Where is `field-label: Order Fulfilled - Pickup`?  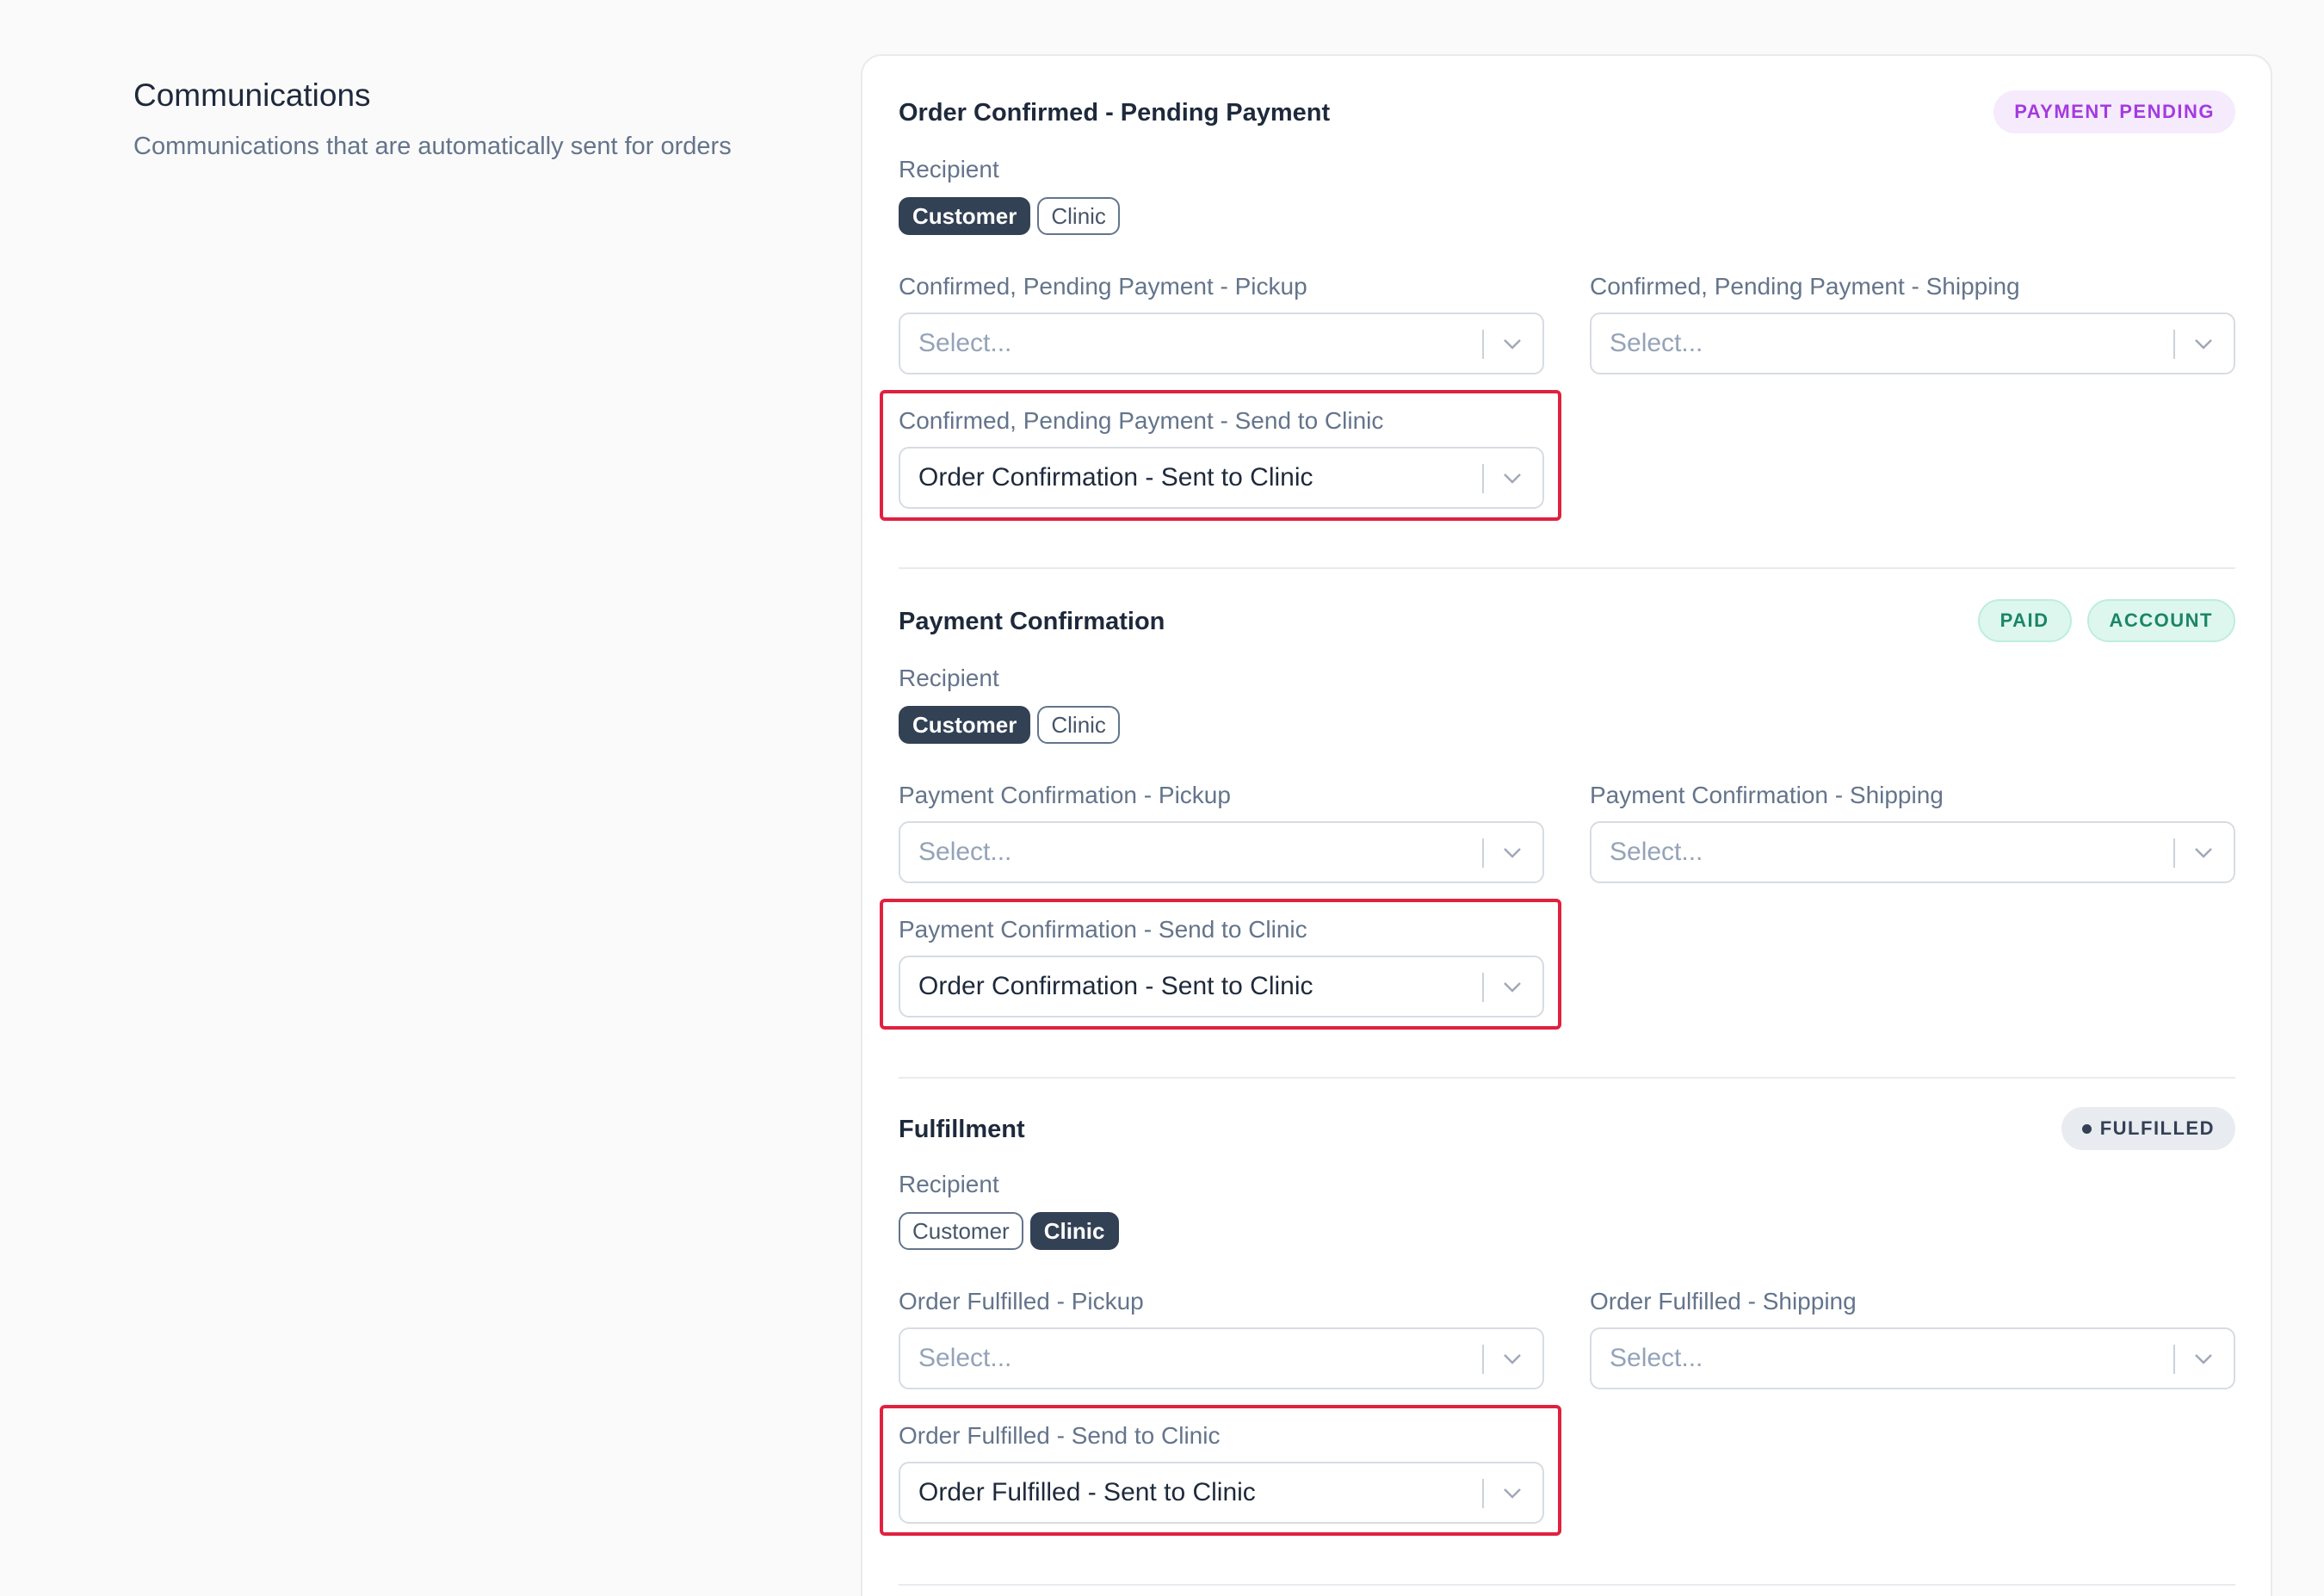 field-label: Order Fulfilled - Pickup is located at coordinates (1021, 1301).